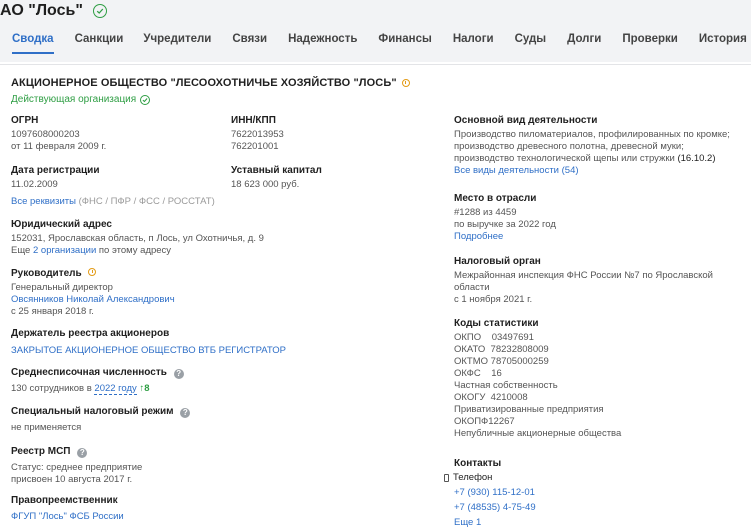  I want to click on oktmo-code: ОКТМО 78705000259, so click(501, 361).